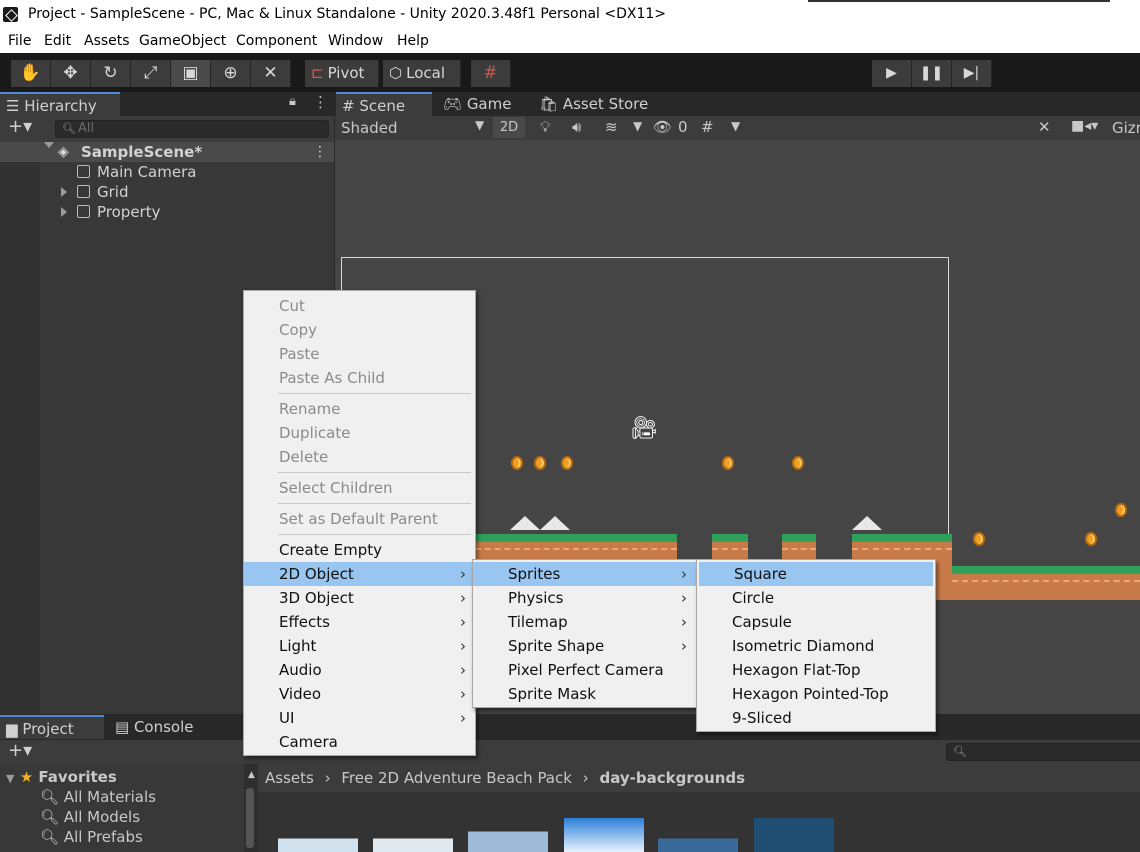  Describe the element at coordinates (369, 128) in the screenshot. I see `shading-mode-dropdown: Shaded` at that location.